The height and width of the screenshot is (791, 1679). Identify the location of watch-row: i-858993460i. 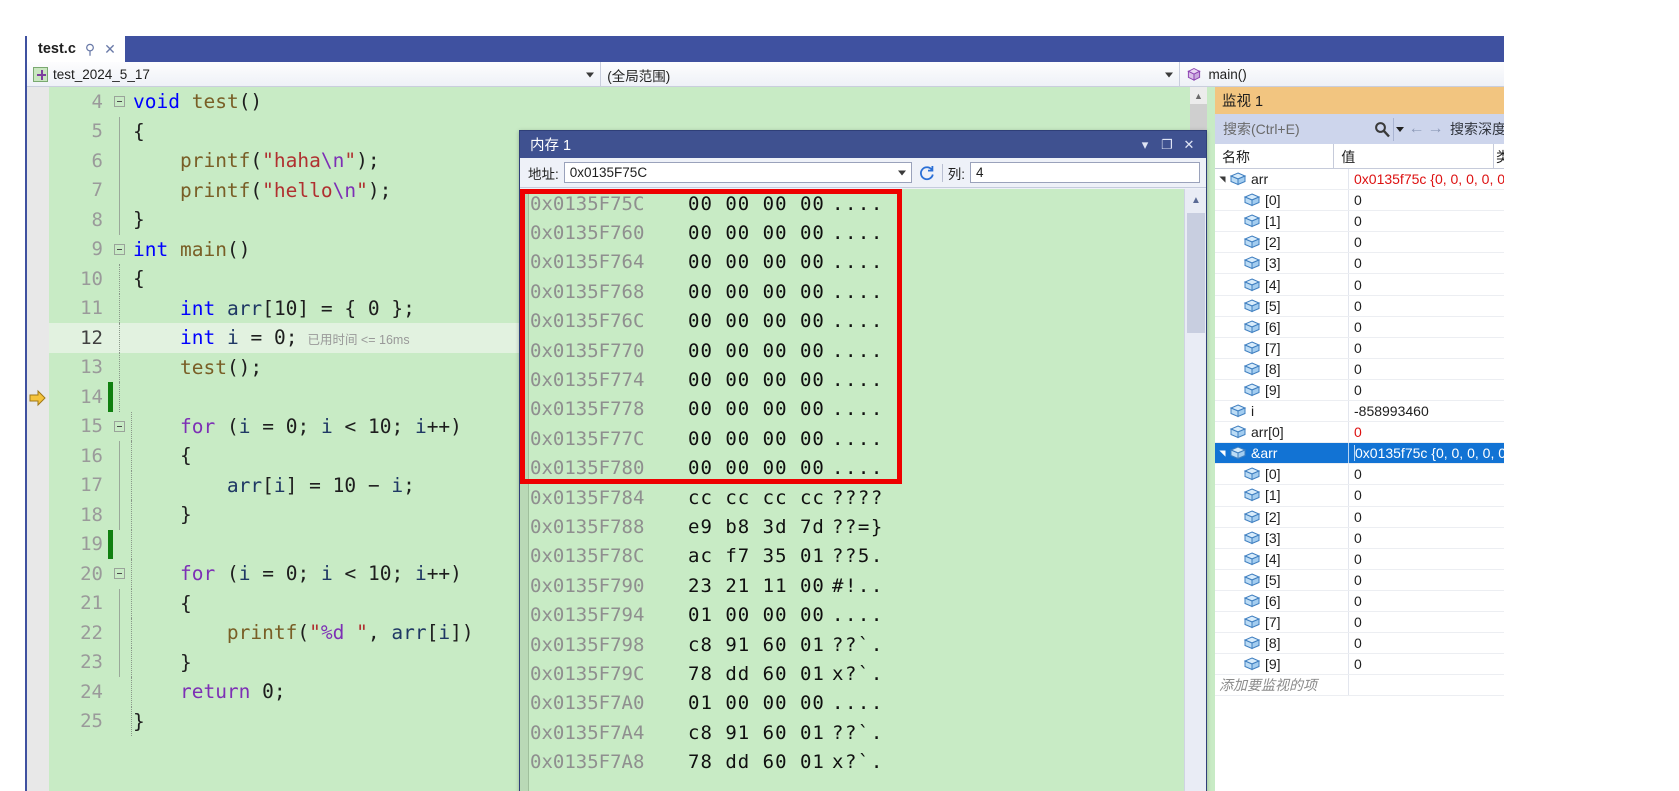
(1359, 412).